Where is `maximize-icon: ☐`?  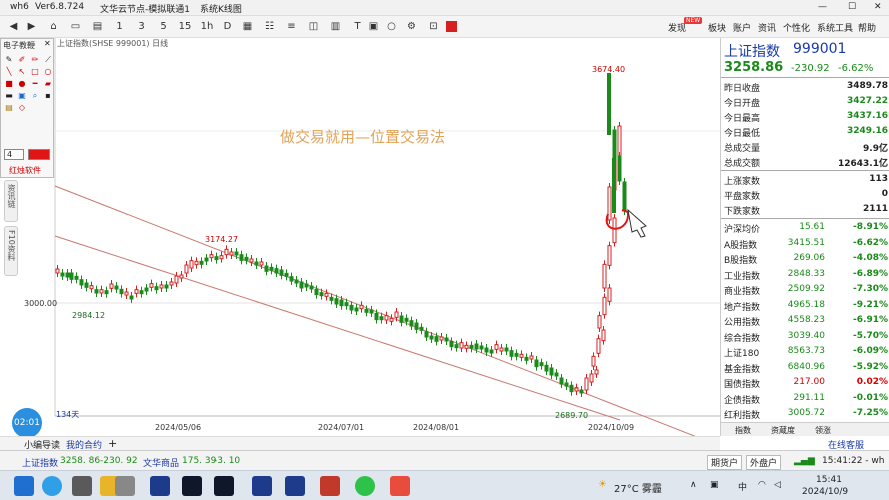
maximize-icon: ☐ is located at coordinates (852, 7).